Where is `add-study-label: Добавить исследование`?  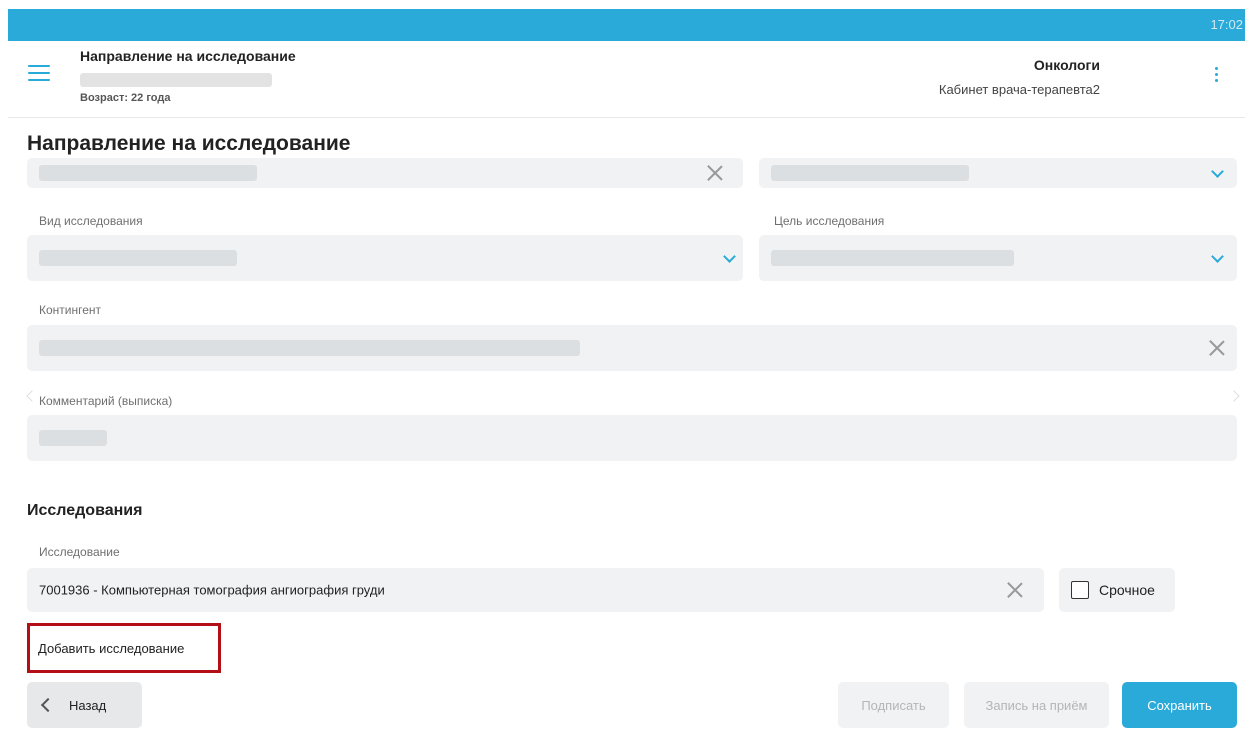 add-study-label: Добавить исследование is located at coordinates (111, 648).